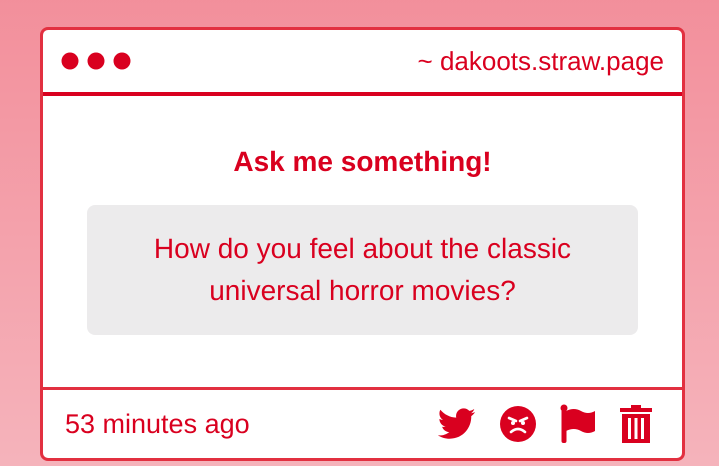  What do you see at coordinates (157, 424) in the screenshot?
I see `timestamp: 53 minutes ago` at bounding box center [157, 424].